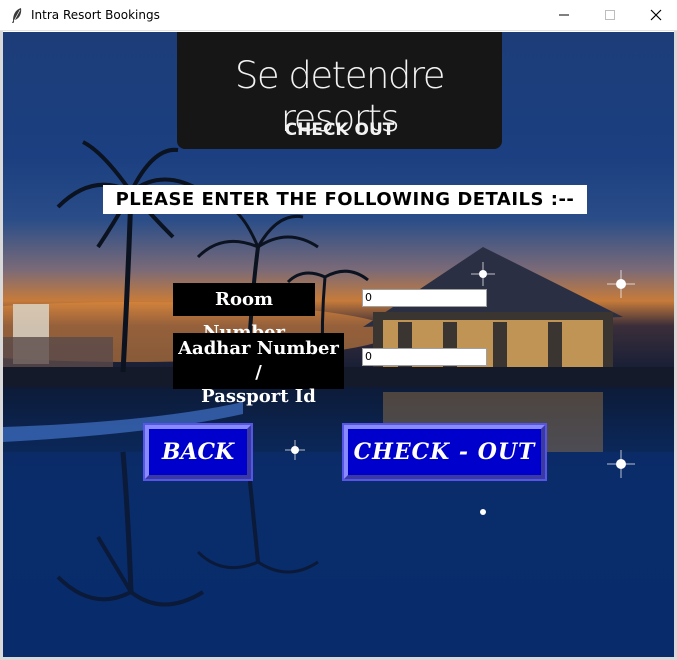  I want to click on page-title: CHECK OUT, so click(339, 130).